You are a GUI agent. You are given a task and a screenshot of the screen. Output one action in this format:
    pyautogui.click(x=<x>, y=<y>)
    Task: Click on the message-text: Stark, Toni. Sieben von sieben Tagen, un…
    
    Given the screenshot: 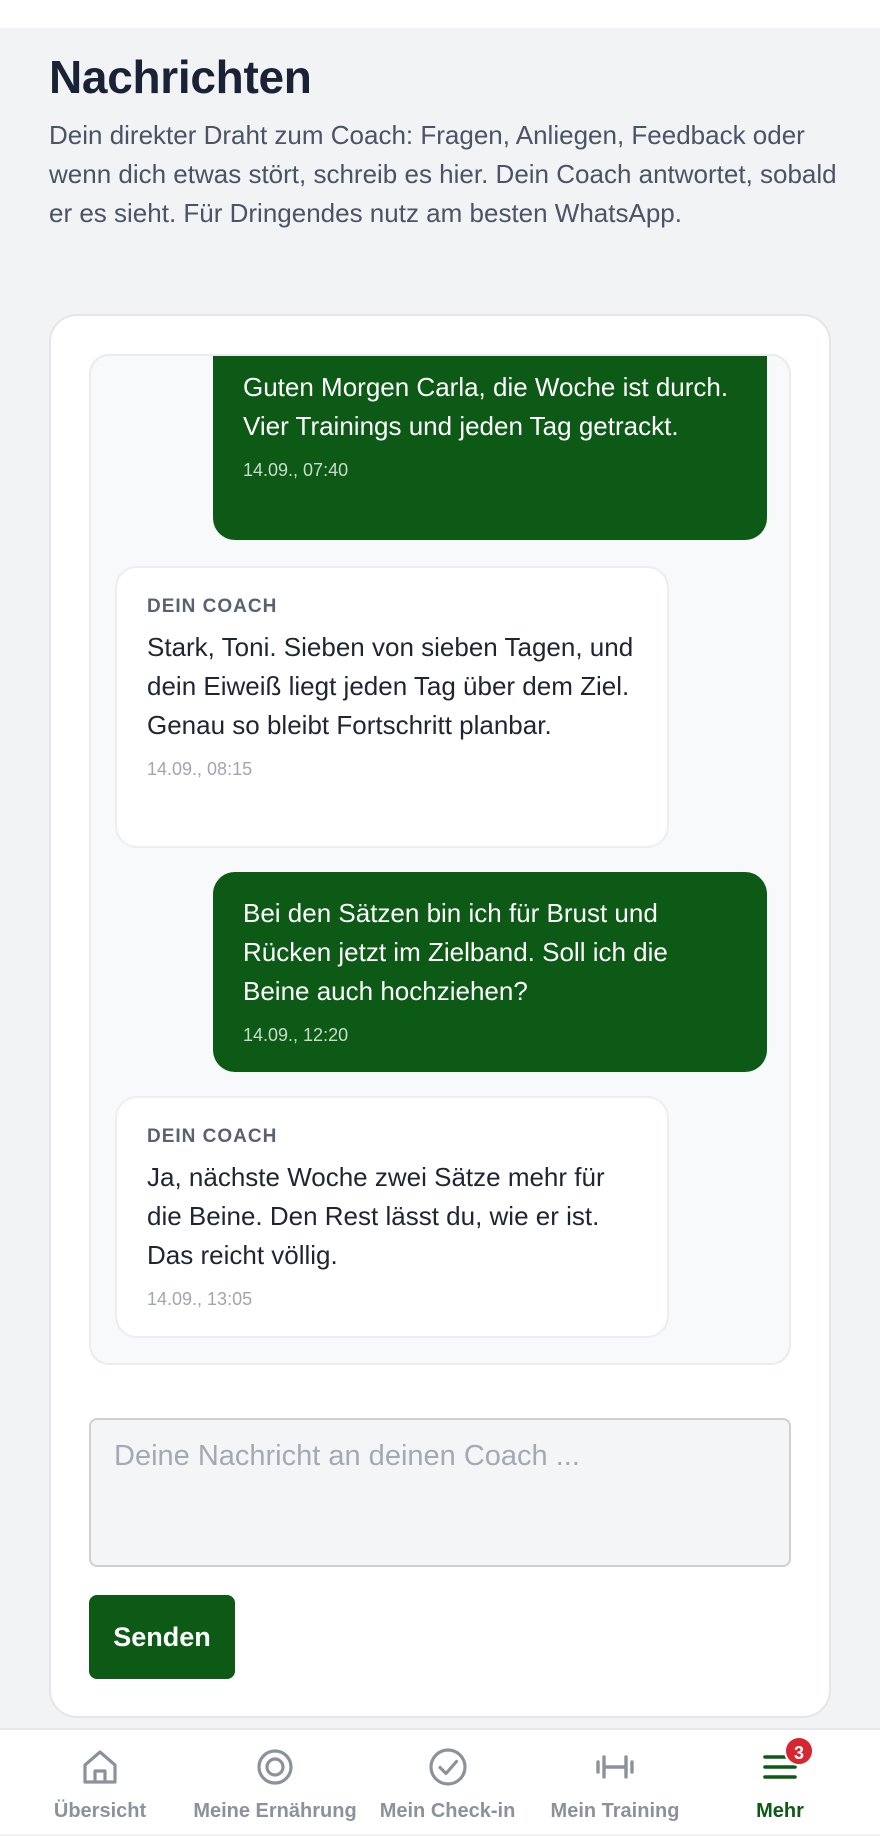 What is the action you would take?
    pyautogui.click(x=390, y=686)
    